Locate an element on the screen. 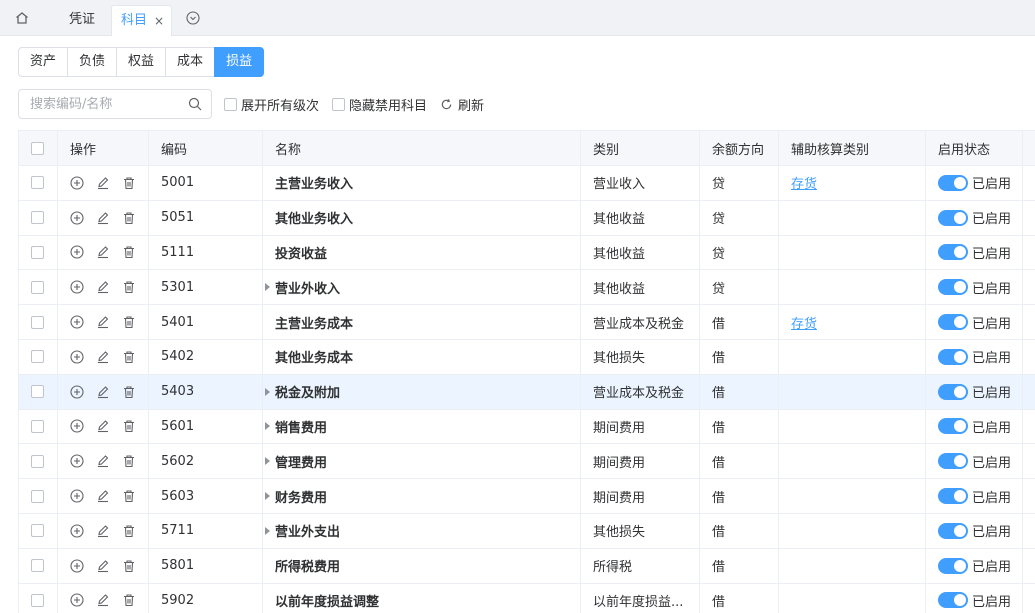  table-row: 5051 其他业务收入 其他收益贷 已启用 is located at coordinates (526, 218).